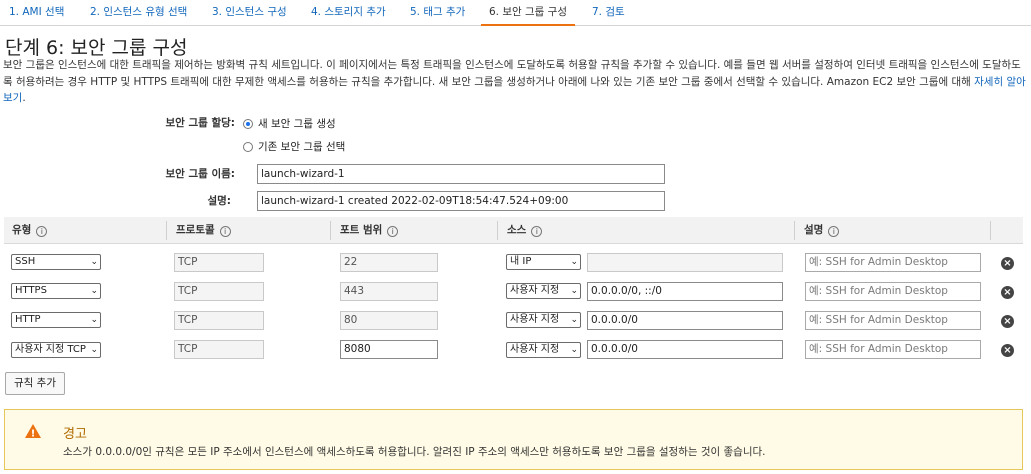 This screenshot has width=1031, height=474. I want to click on warning-icon-glyph: !, so click(33, 433).